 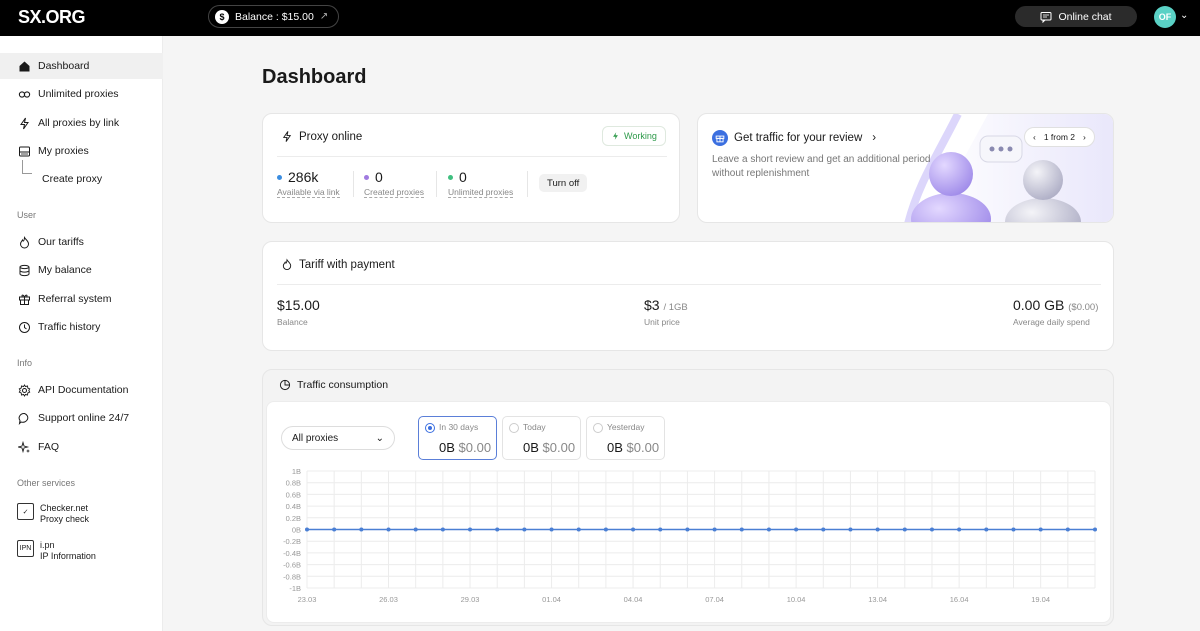 I want to click on sidebar-item-support-online: Support online 24/7, so click(x=81, y=418).